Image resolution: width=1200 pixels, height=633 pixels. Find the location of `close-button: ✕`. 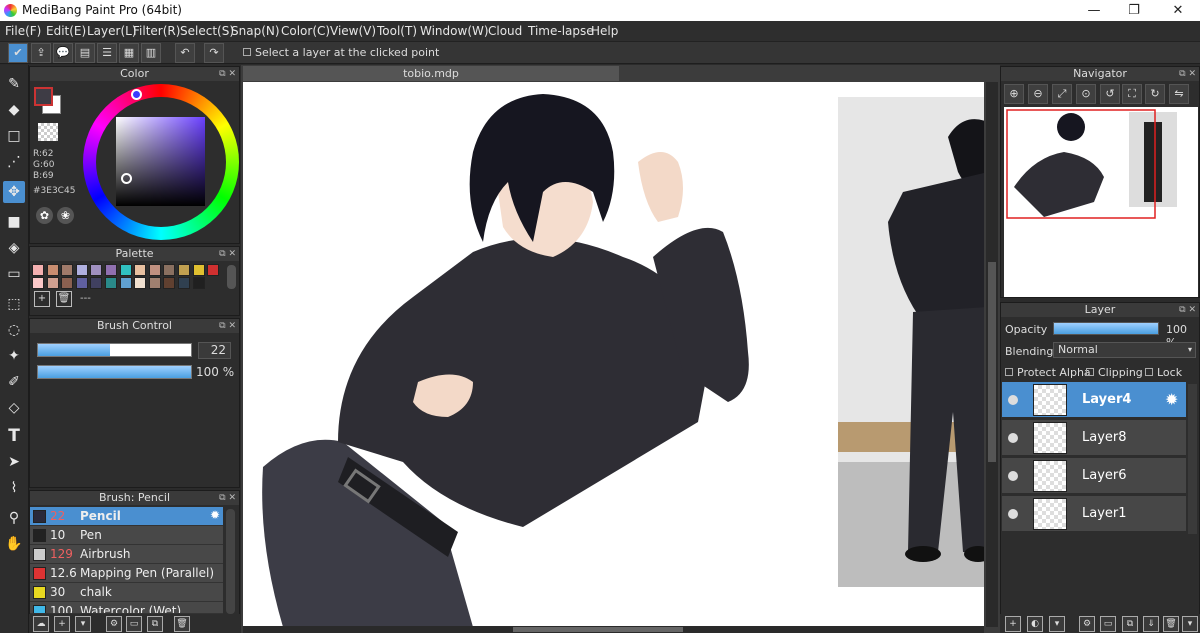

close-button: ✕ is located at coordinates (1178, 10).